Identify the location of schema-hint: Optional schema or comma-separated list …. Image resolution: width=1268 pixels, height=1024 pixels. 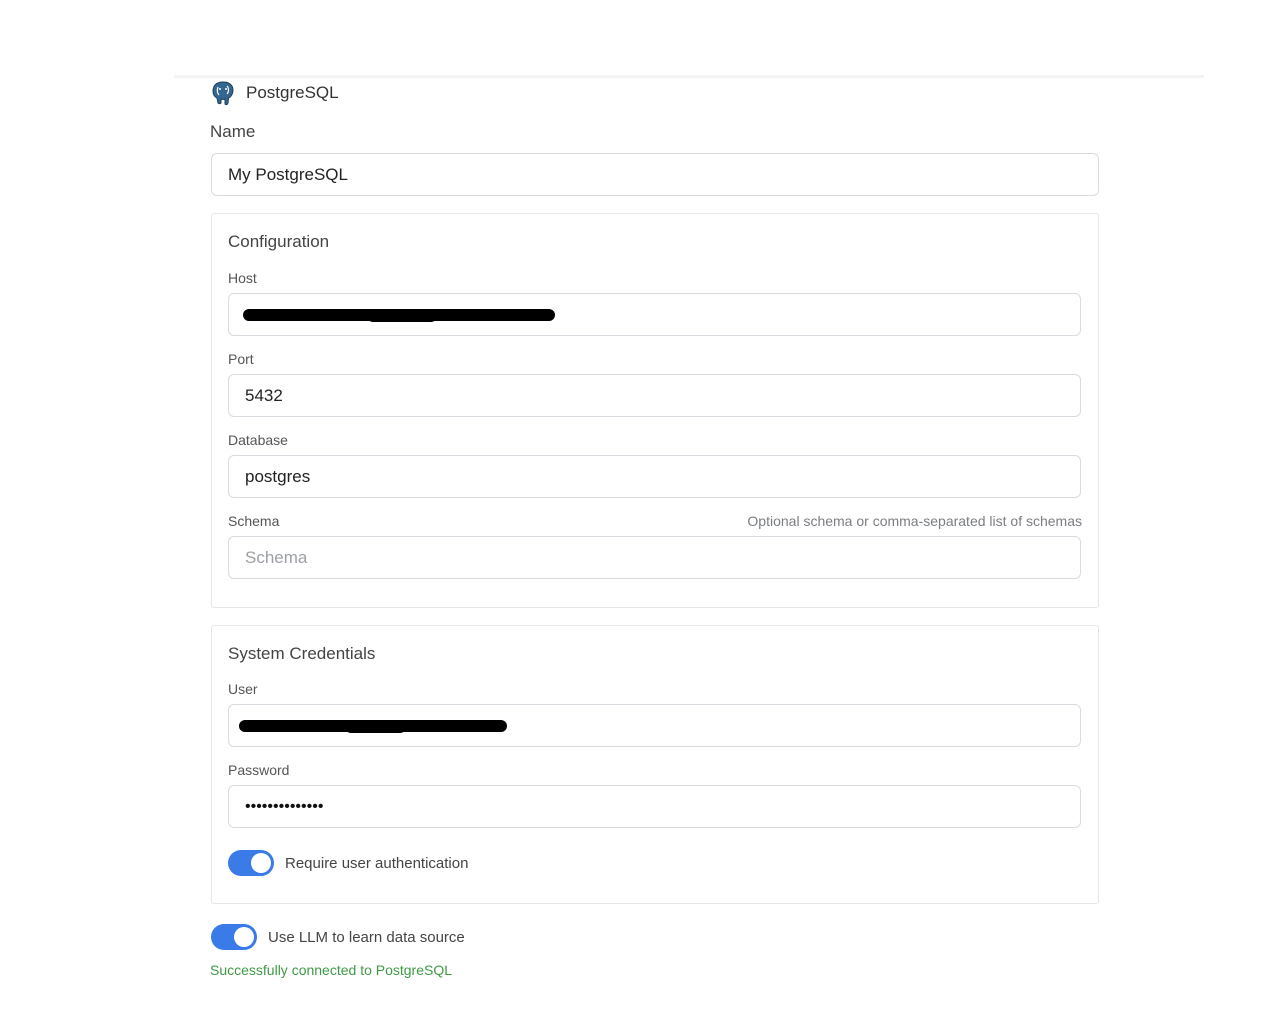
(914, 521).